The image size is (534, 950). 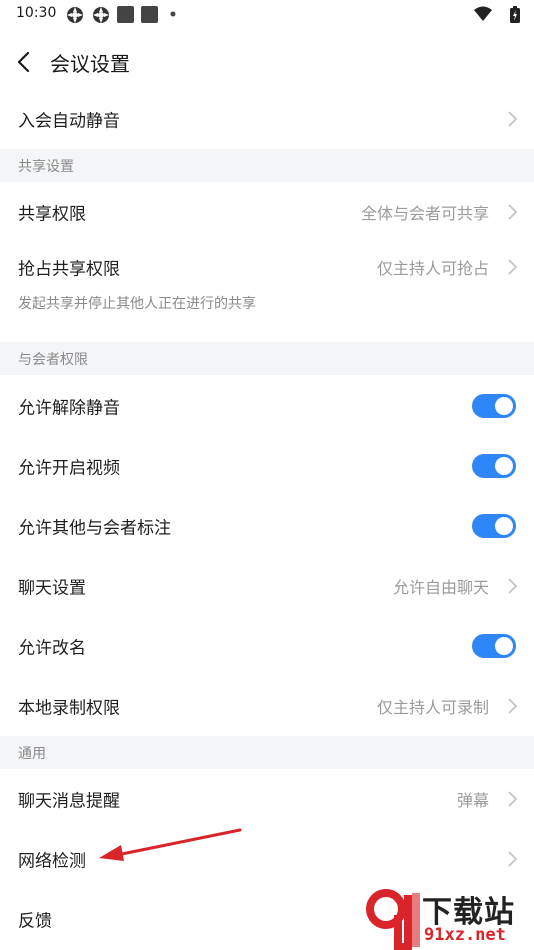 I want to click on more-notifications-icon, so click(x=173, y=14).